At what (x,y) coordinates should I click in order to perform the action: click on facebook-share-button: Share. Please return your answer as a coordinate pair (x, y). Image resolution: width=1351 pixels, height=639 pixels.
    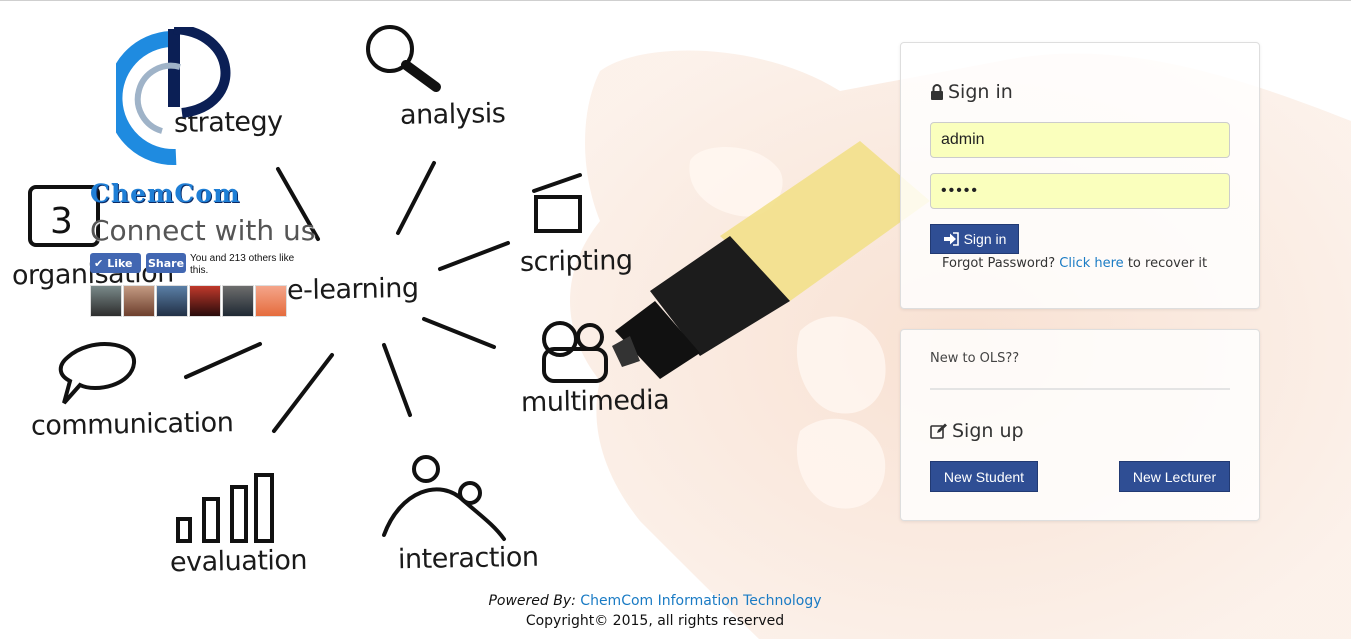
    Looking at the image, I should click on (166, 263).